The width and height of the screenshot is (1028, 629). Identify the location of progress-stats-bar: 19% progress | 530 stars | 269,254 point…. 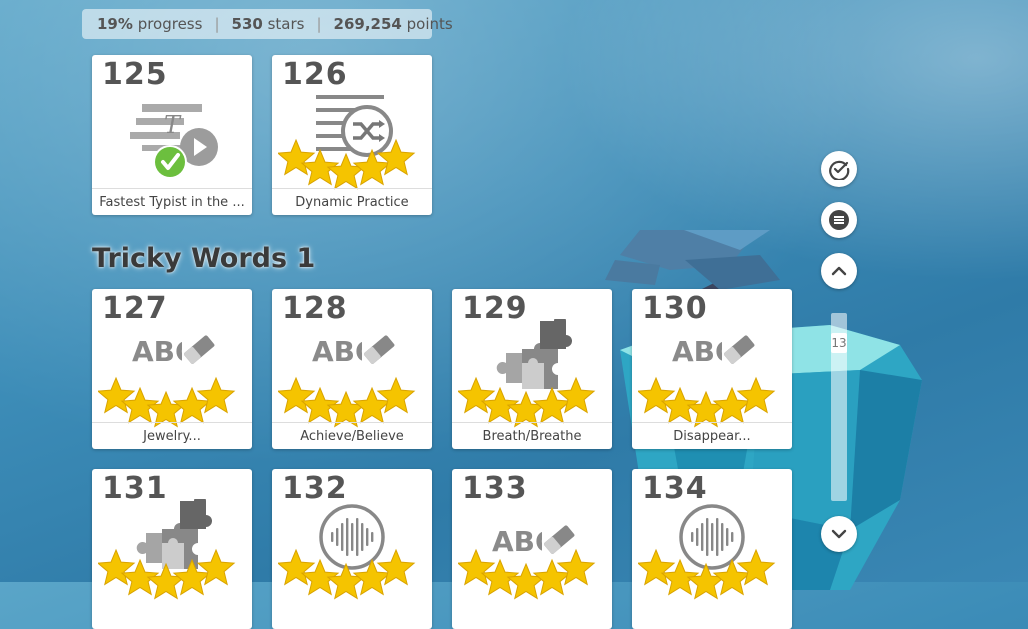
(267, 24).